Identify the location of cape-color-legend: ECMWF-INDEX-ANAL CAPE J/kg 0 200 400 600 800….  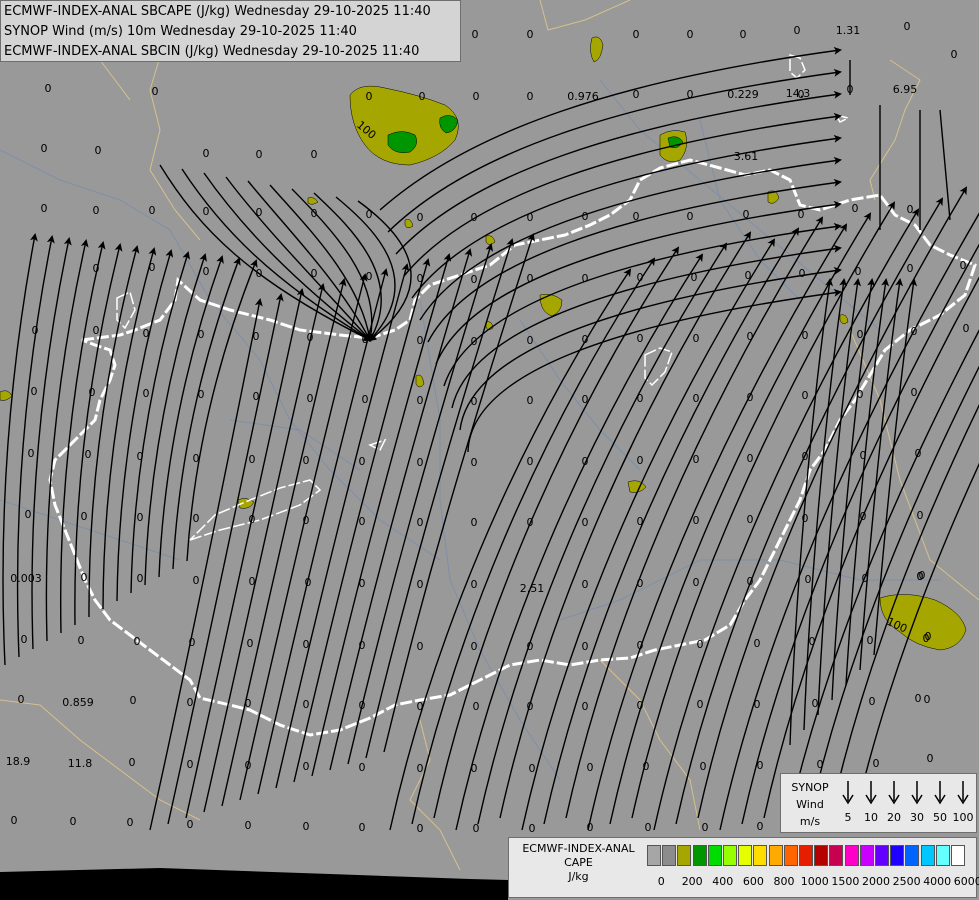
(743, 867).